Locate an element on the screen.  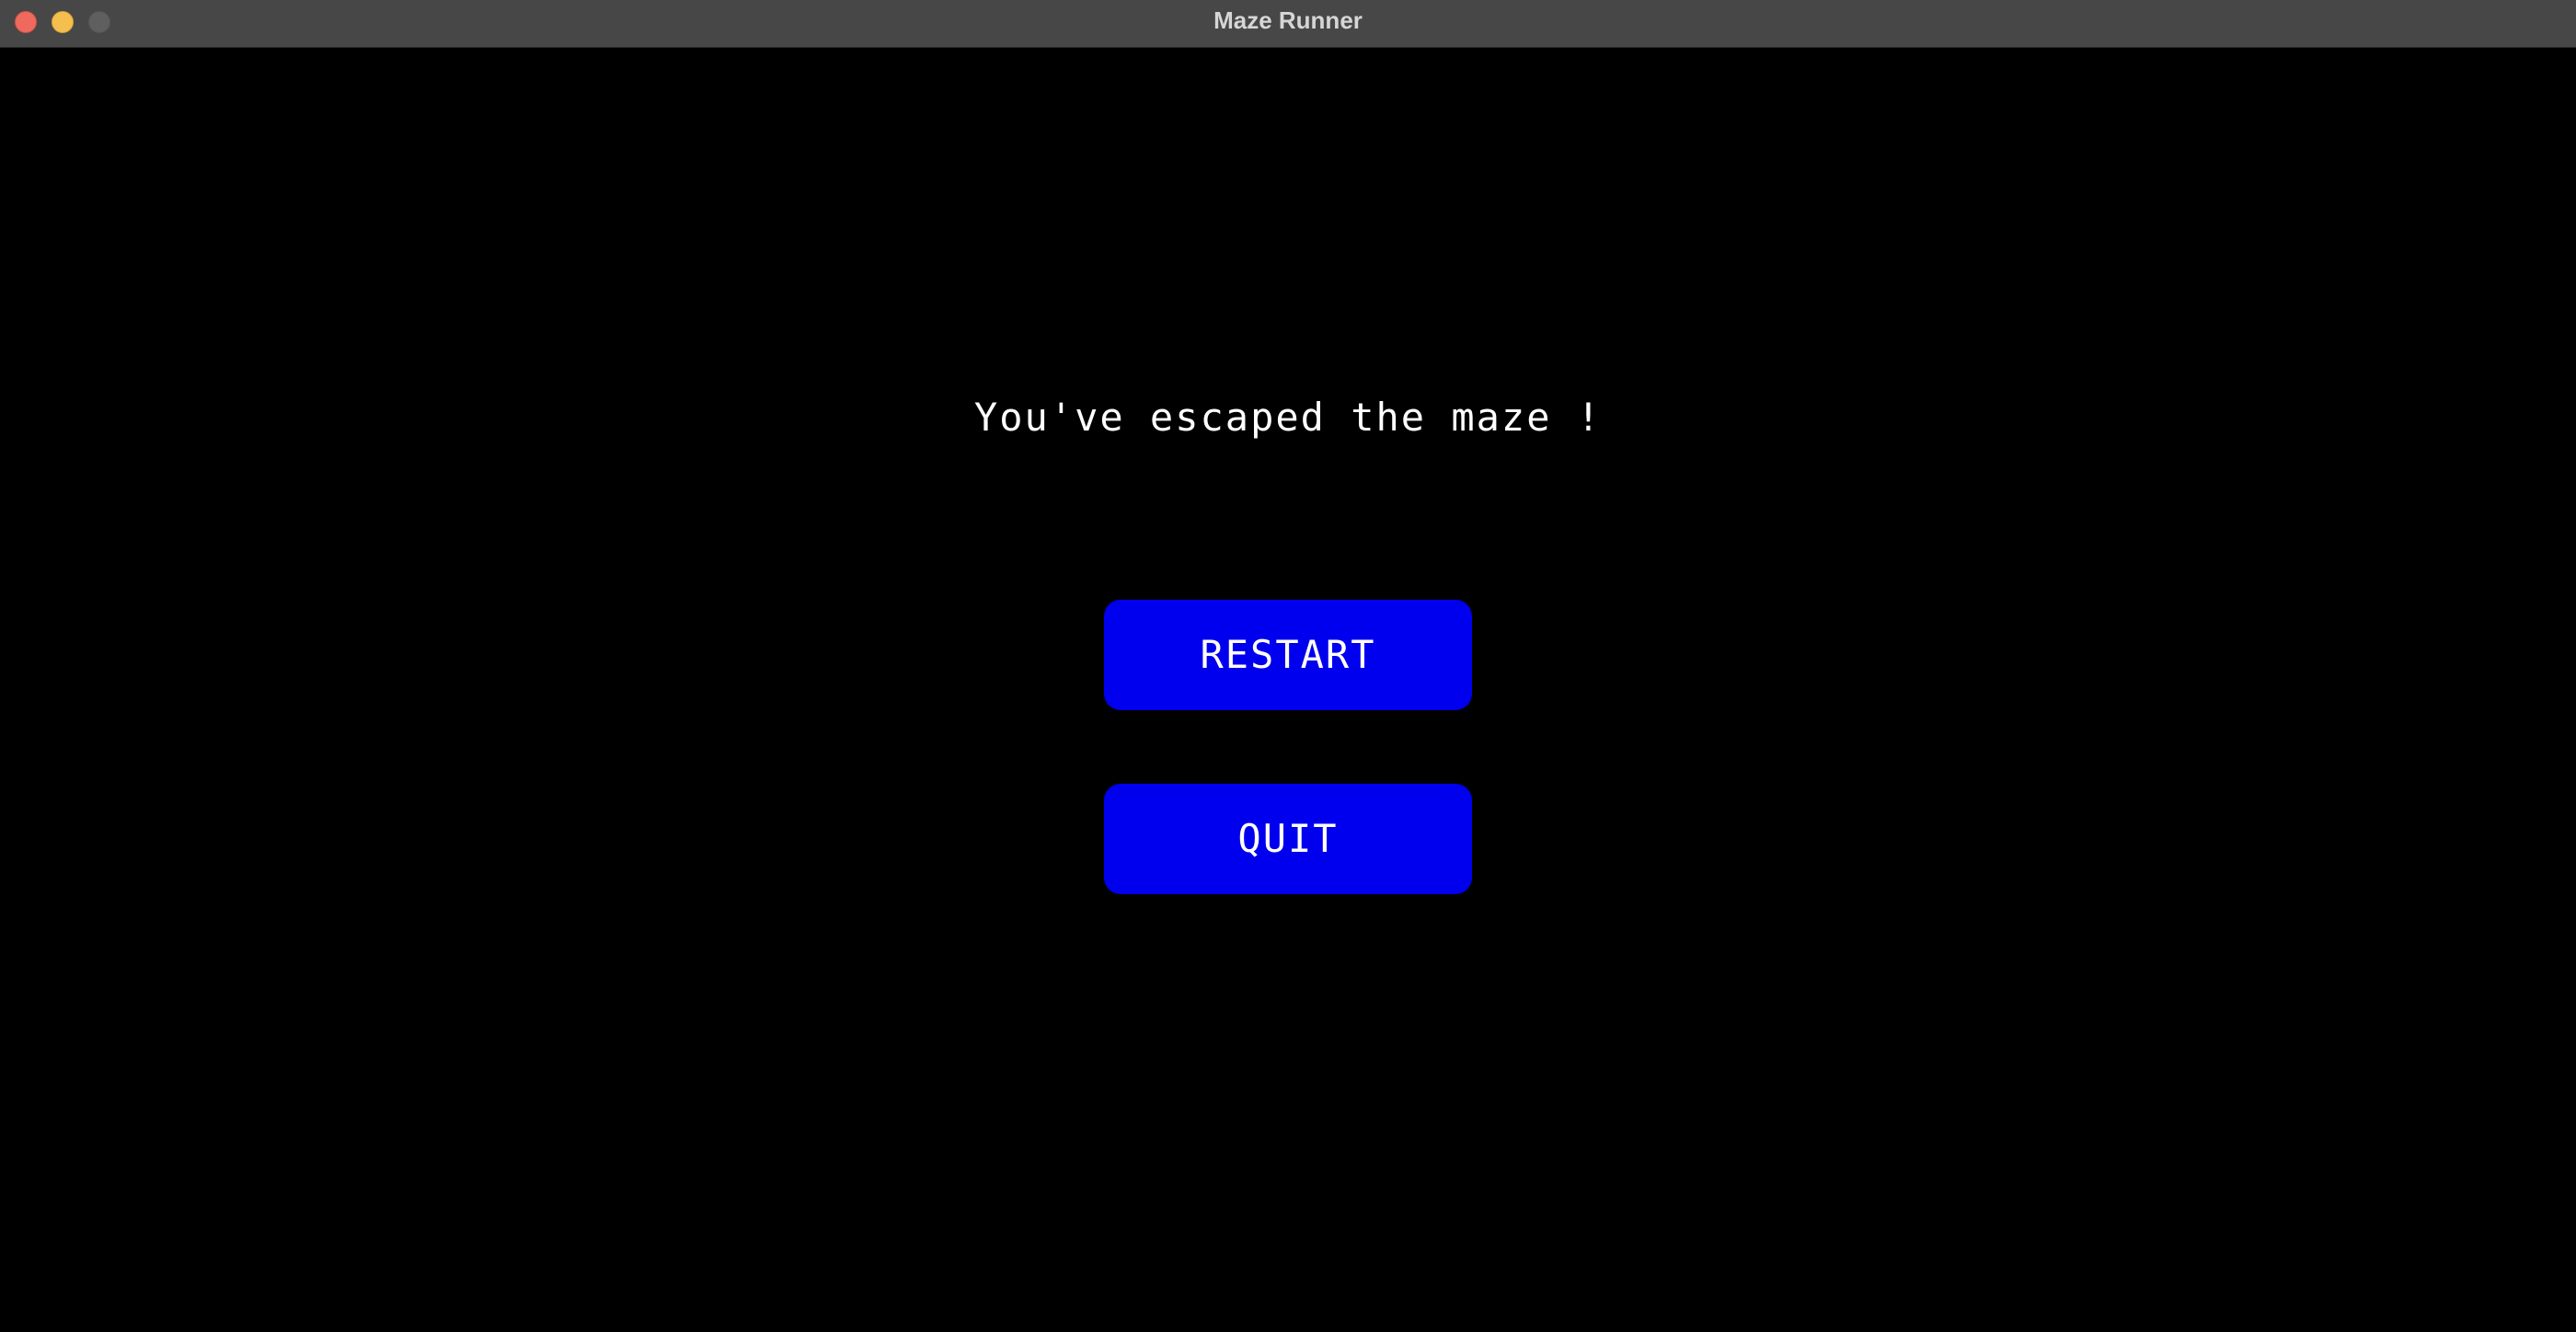
win-message: You've escaped the maze ! is located at coordinates (1288, 417).